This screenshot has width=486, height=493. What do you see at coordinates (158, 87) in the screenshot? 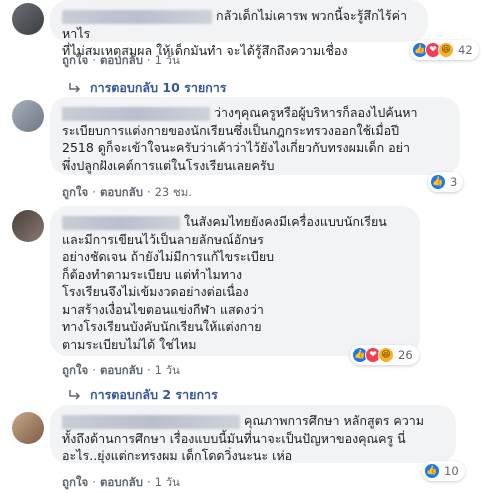
I see `replies-count-label: การตอบกลับ 10 รายการ` at bounding box center [158, 87].